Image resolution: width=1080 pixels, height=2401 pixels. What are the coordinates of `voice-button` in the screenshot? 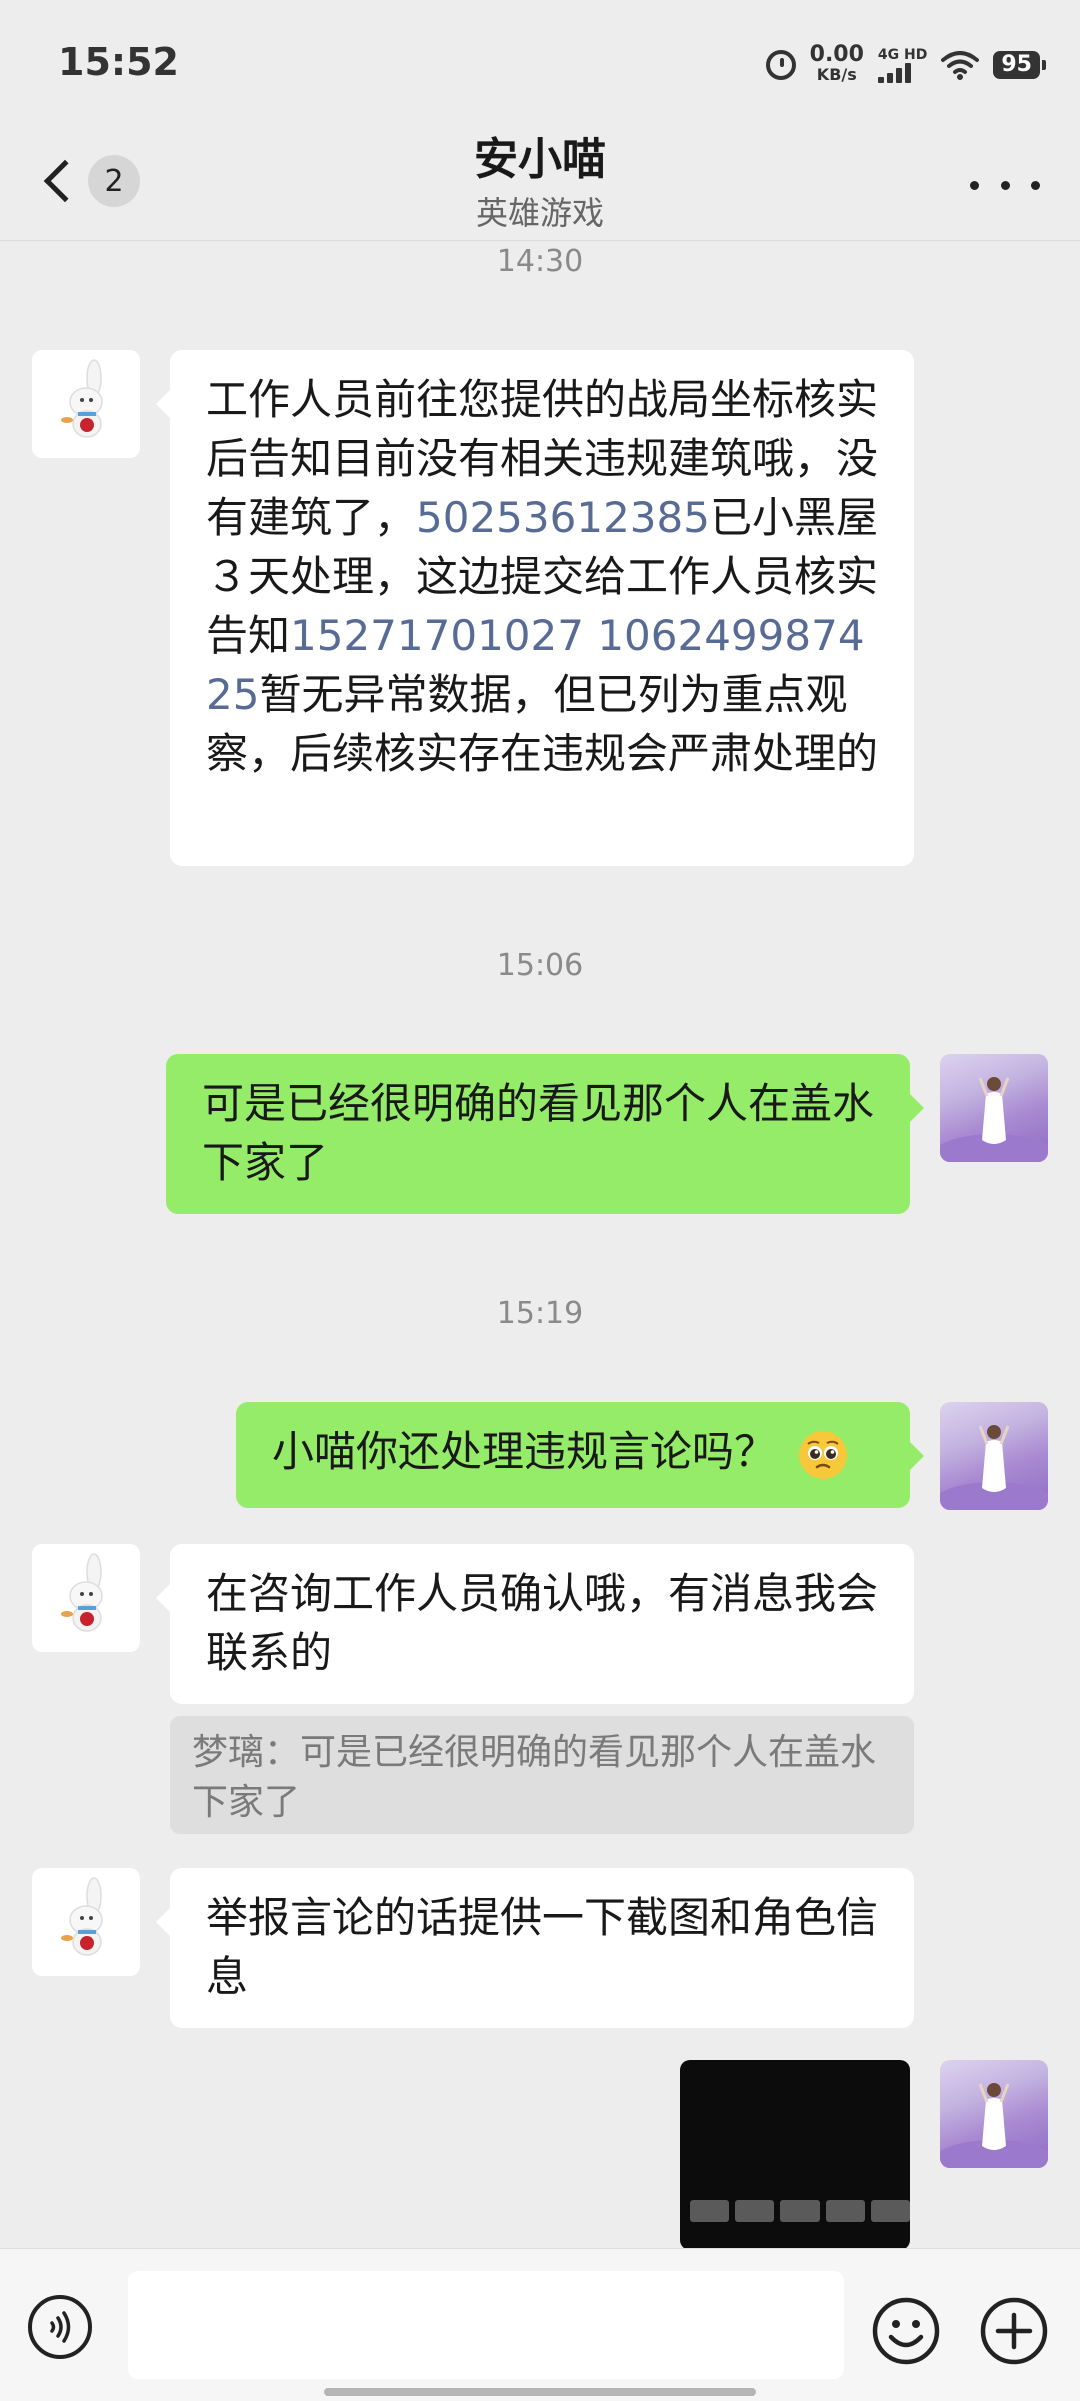 It's located at (60, 2327).